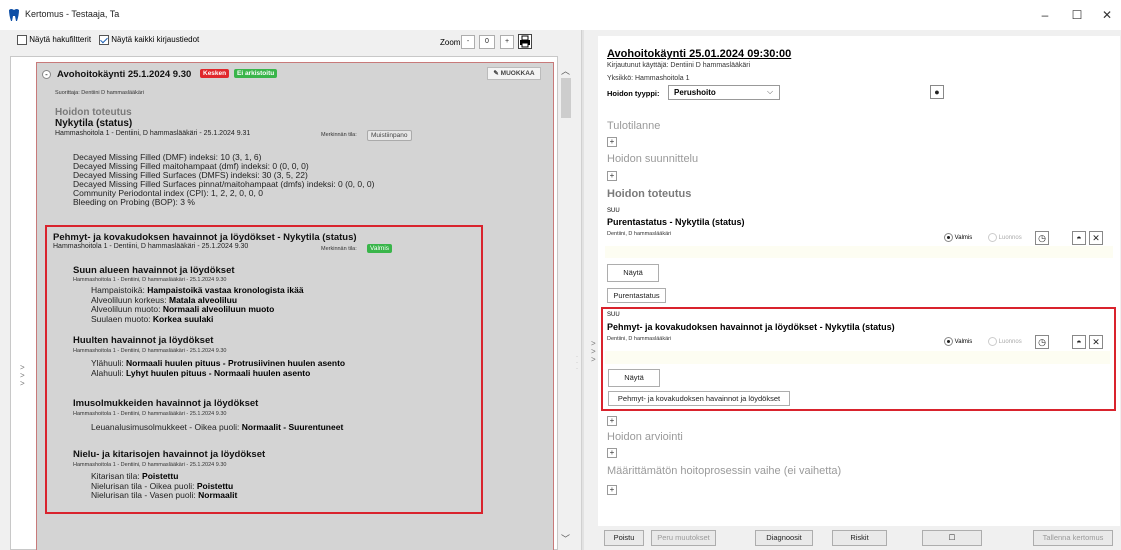 This screenshot has height=550, width=1121. I want to click on row-label: Kitarisan tila:, so click(115, 476).